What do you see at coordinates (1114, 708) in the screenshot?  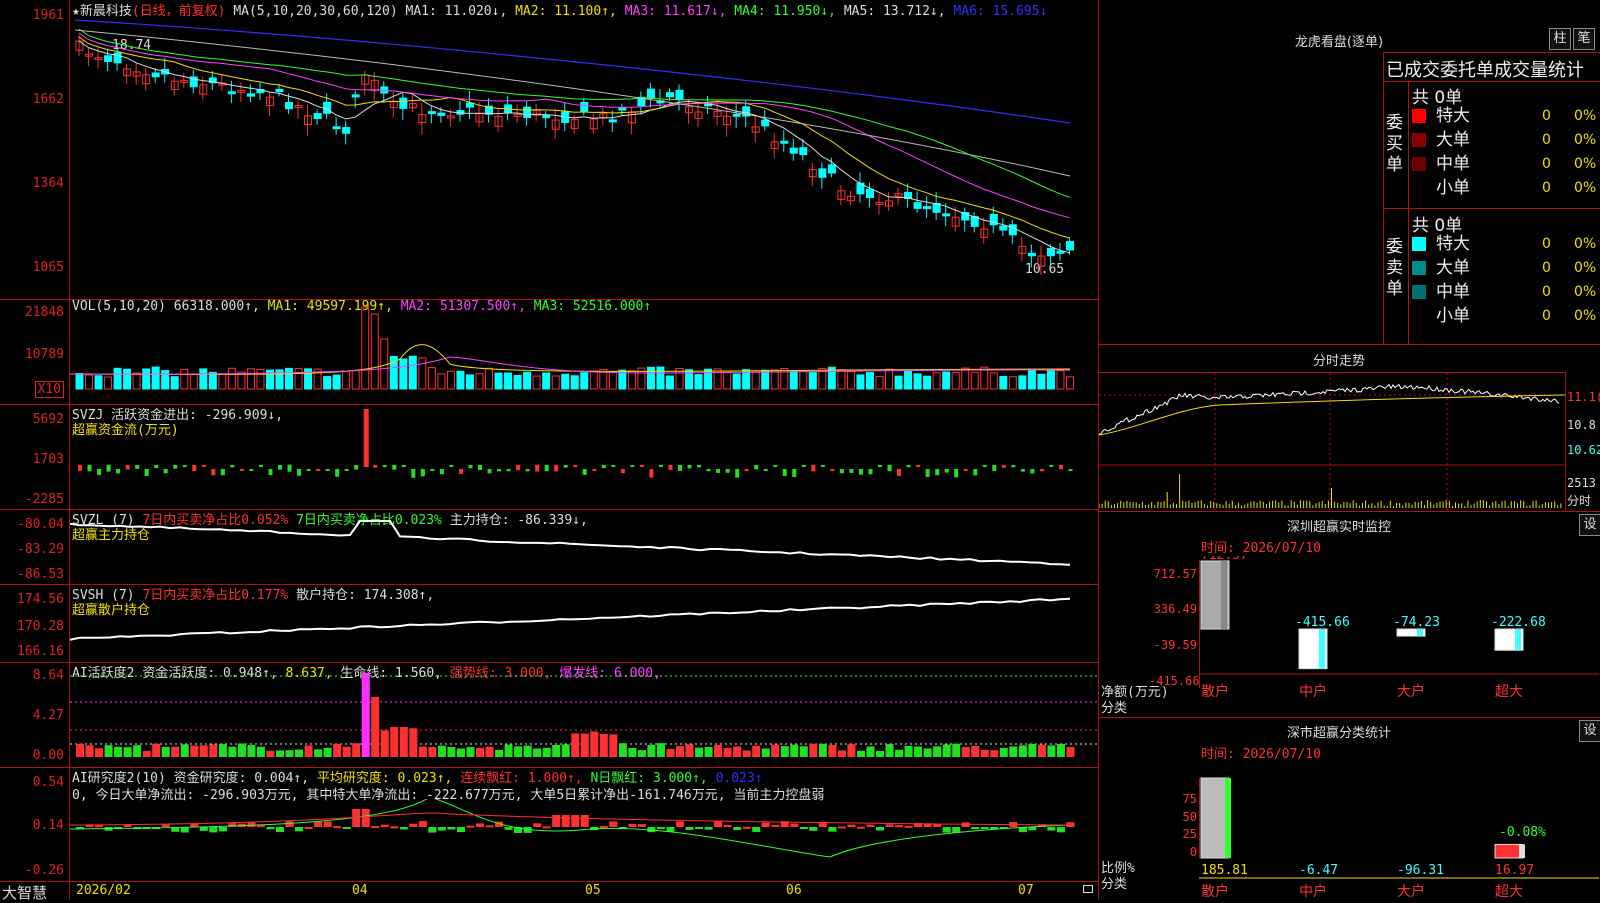 I see `monitor-xlabel: 分类` at bounding box center [1114, 708].